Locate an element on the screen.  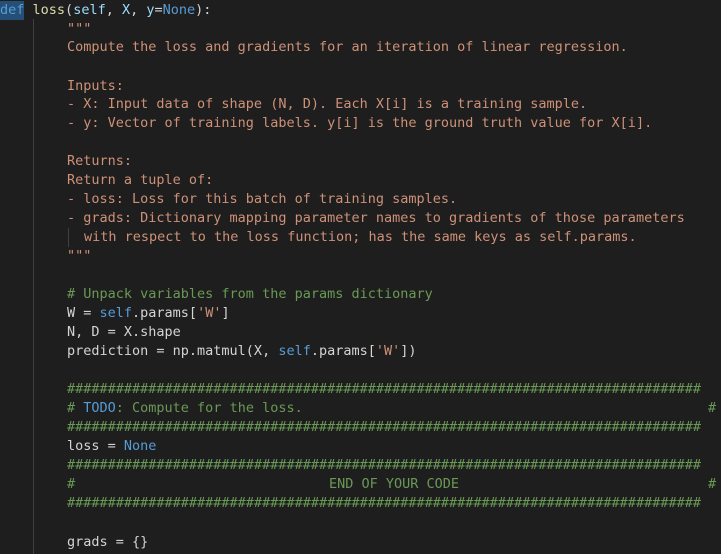
comment-text: : Compute for the loss. is located at coordinates (209, 408).